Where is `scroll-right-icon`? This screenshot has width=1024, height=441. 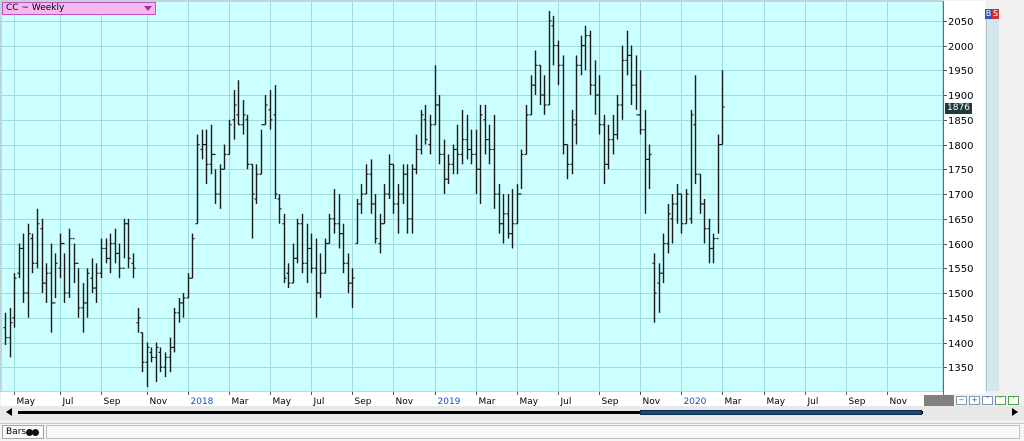 scroll-right-icon is located at coordinates (1015, 412).